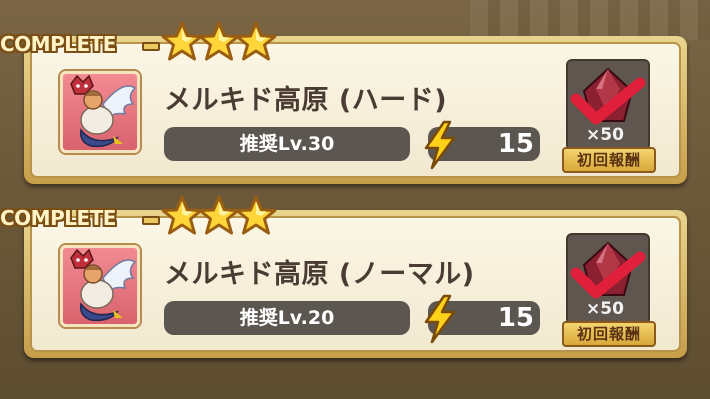 The image size is (710, 399). I want to click on quest-title: メルキド高原 (ノーマル), so click(319, 274).